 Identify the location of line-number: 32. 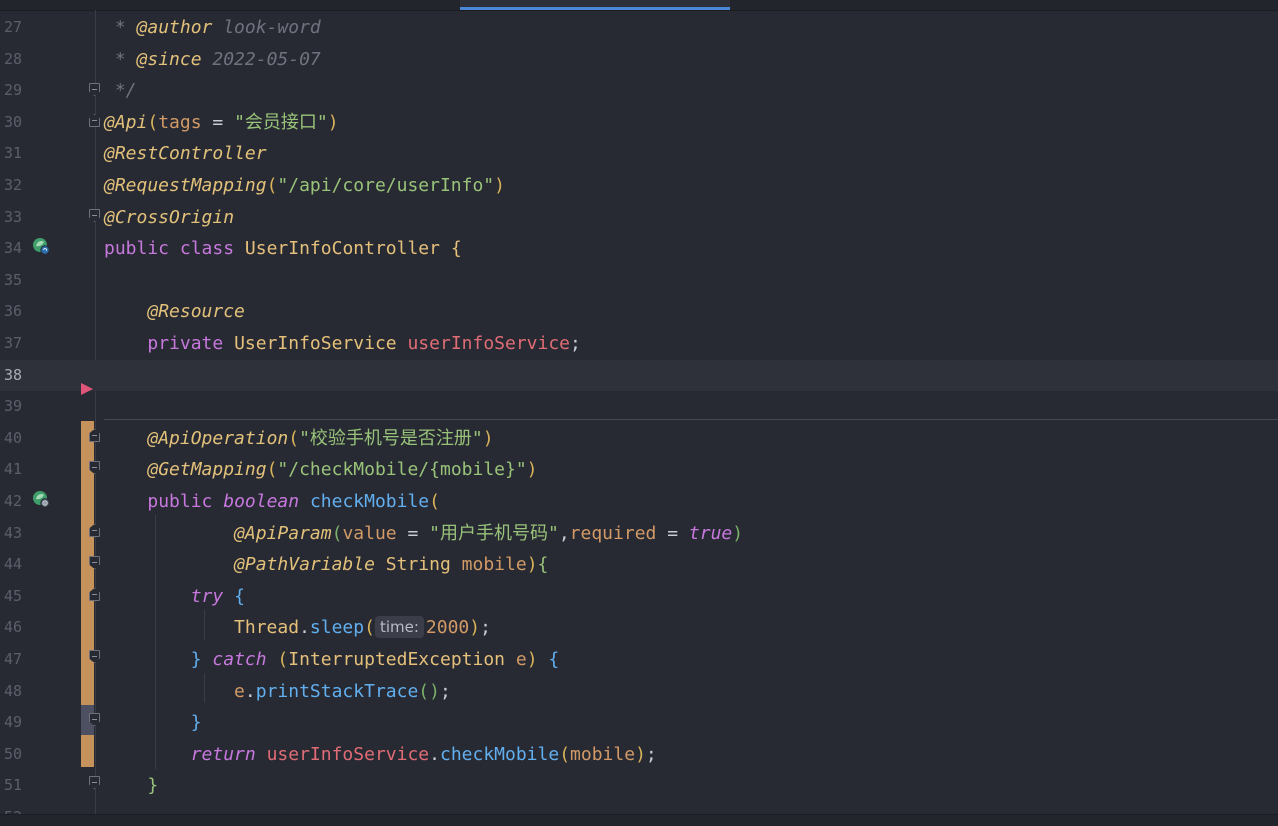
(11, 185).